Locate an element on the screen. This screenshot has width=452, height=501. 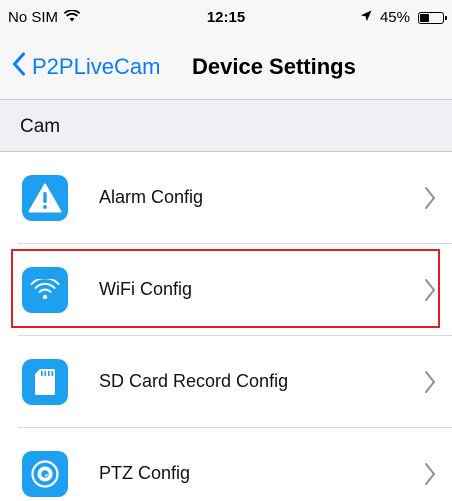
chevron-left-icon is located at coordinates (22, 67).